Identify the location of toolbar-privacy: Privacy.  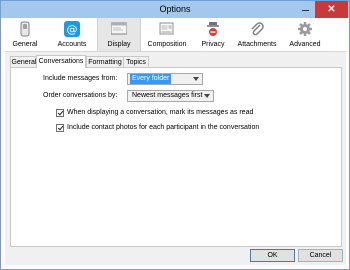
(213, 34).